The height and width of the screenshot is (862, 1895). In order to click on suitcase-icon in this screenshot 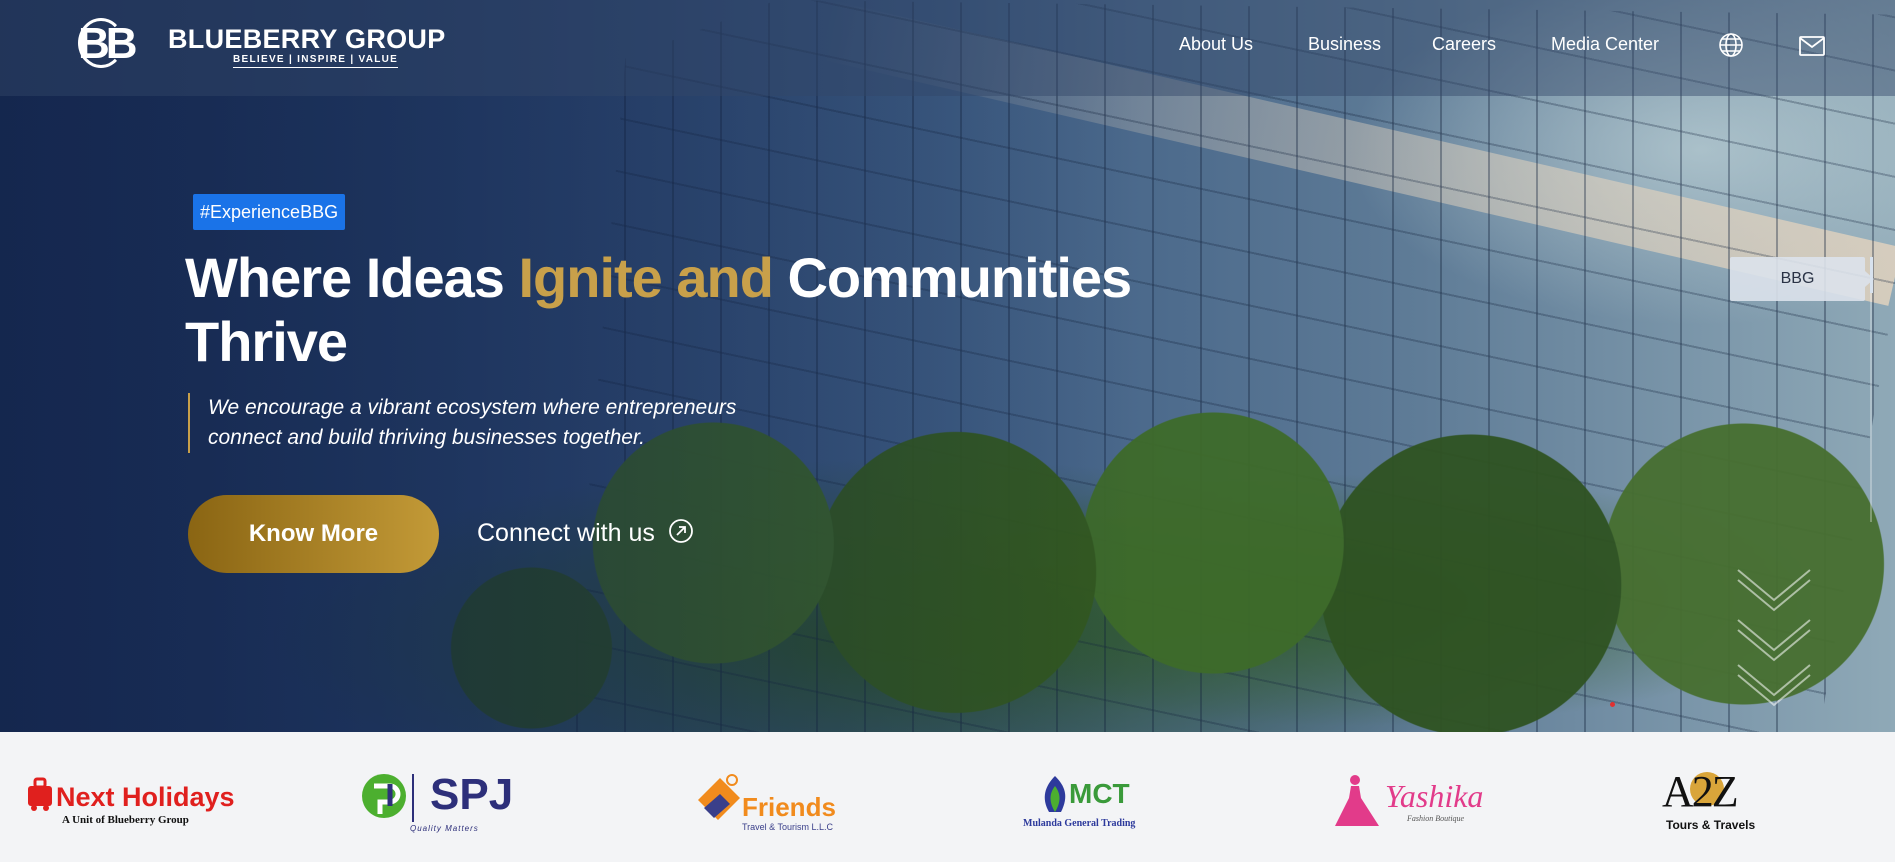, I will do `click(40, 794)`.